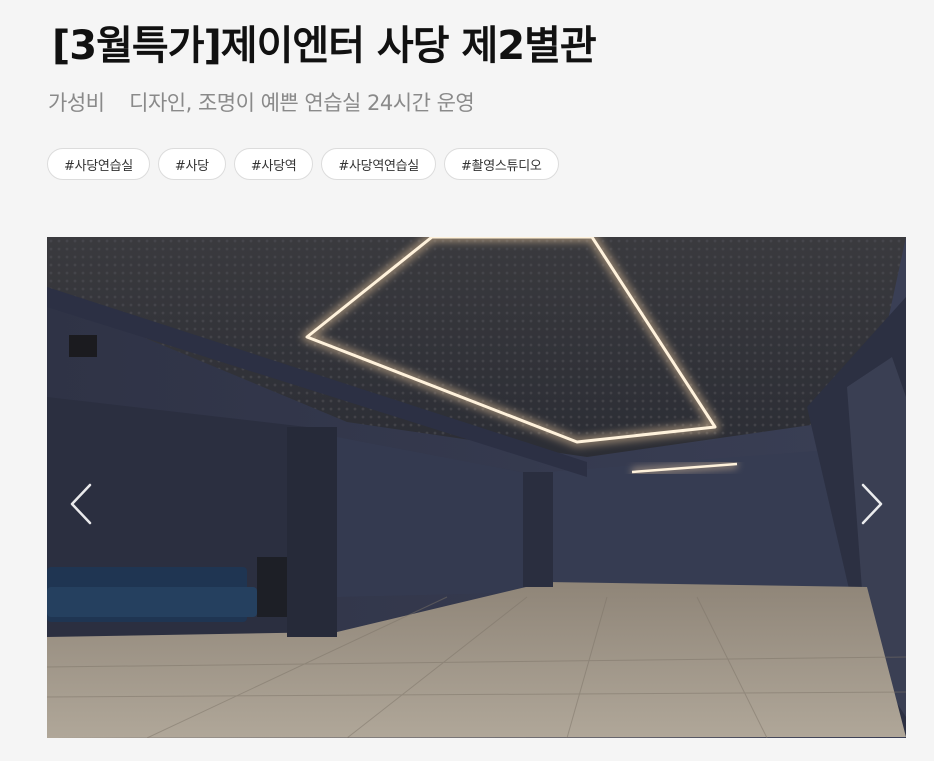  Describe the element at coordinates (98, 164) in the screenshot. I see `tag-item: #사당연습실` at that location.